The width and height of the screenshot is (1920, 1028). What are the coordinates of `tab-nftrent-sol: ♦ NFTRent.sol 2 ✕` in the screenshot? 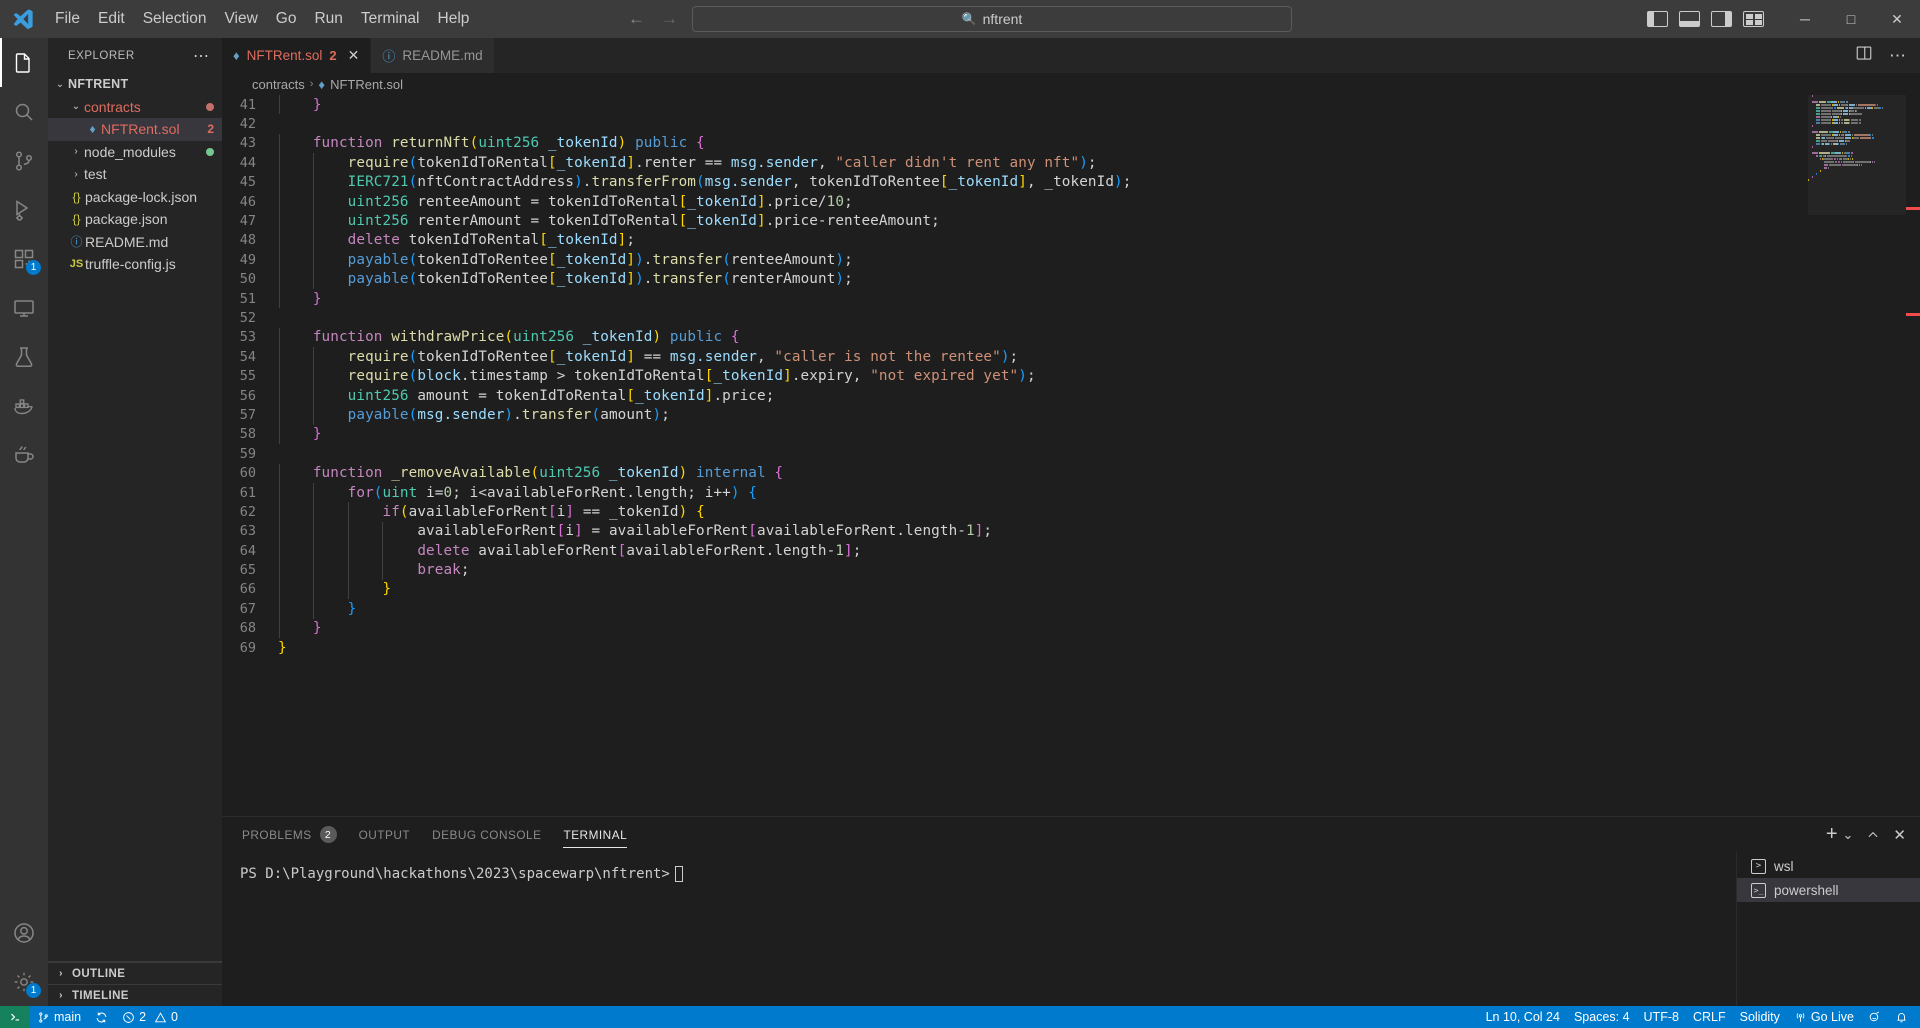 It's located at (297, 55).